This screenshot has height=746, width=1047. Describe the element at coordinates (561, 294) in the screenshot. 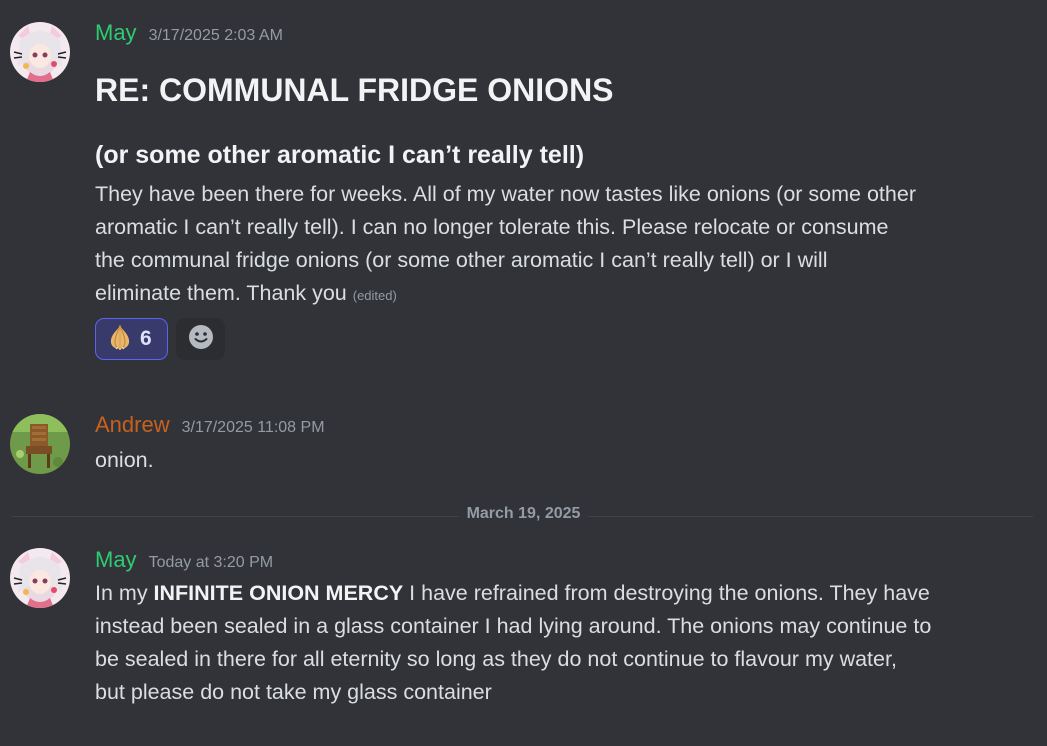

I see `body-line-last: eliminate them. Thank you (edited)` at that location.